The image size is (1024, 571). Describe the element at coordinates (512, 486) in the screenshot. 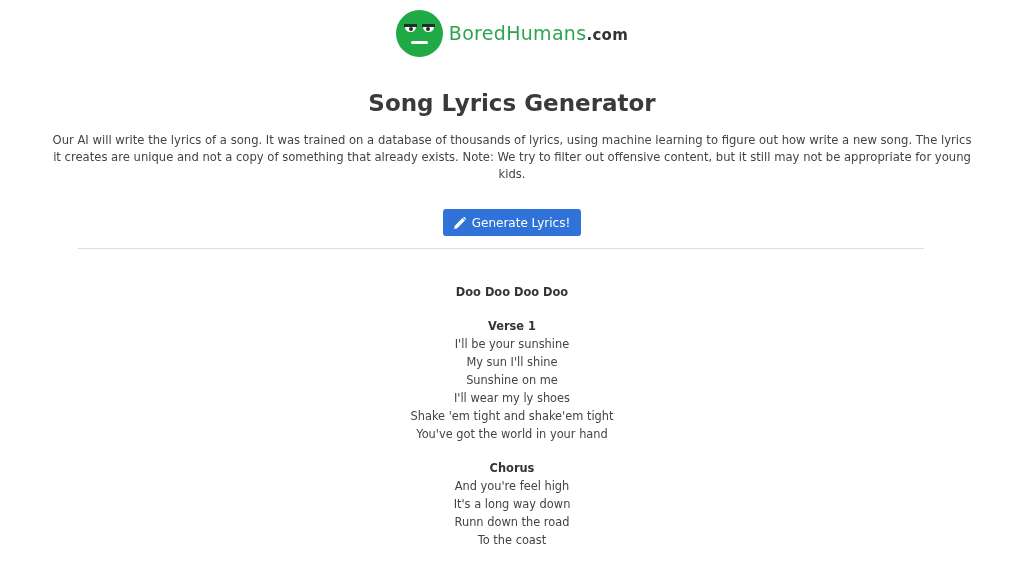

I see `lyric-line: And you're feel high` at that location.